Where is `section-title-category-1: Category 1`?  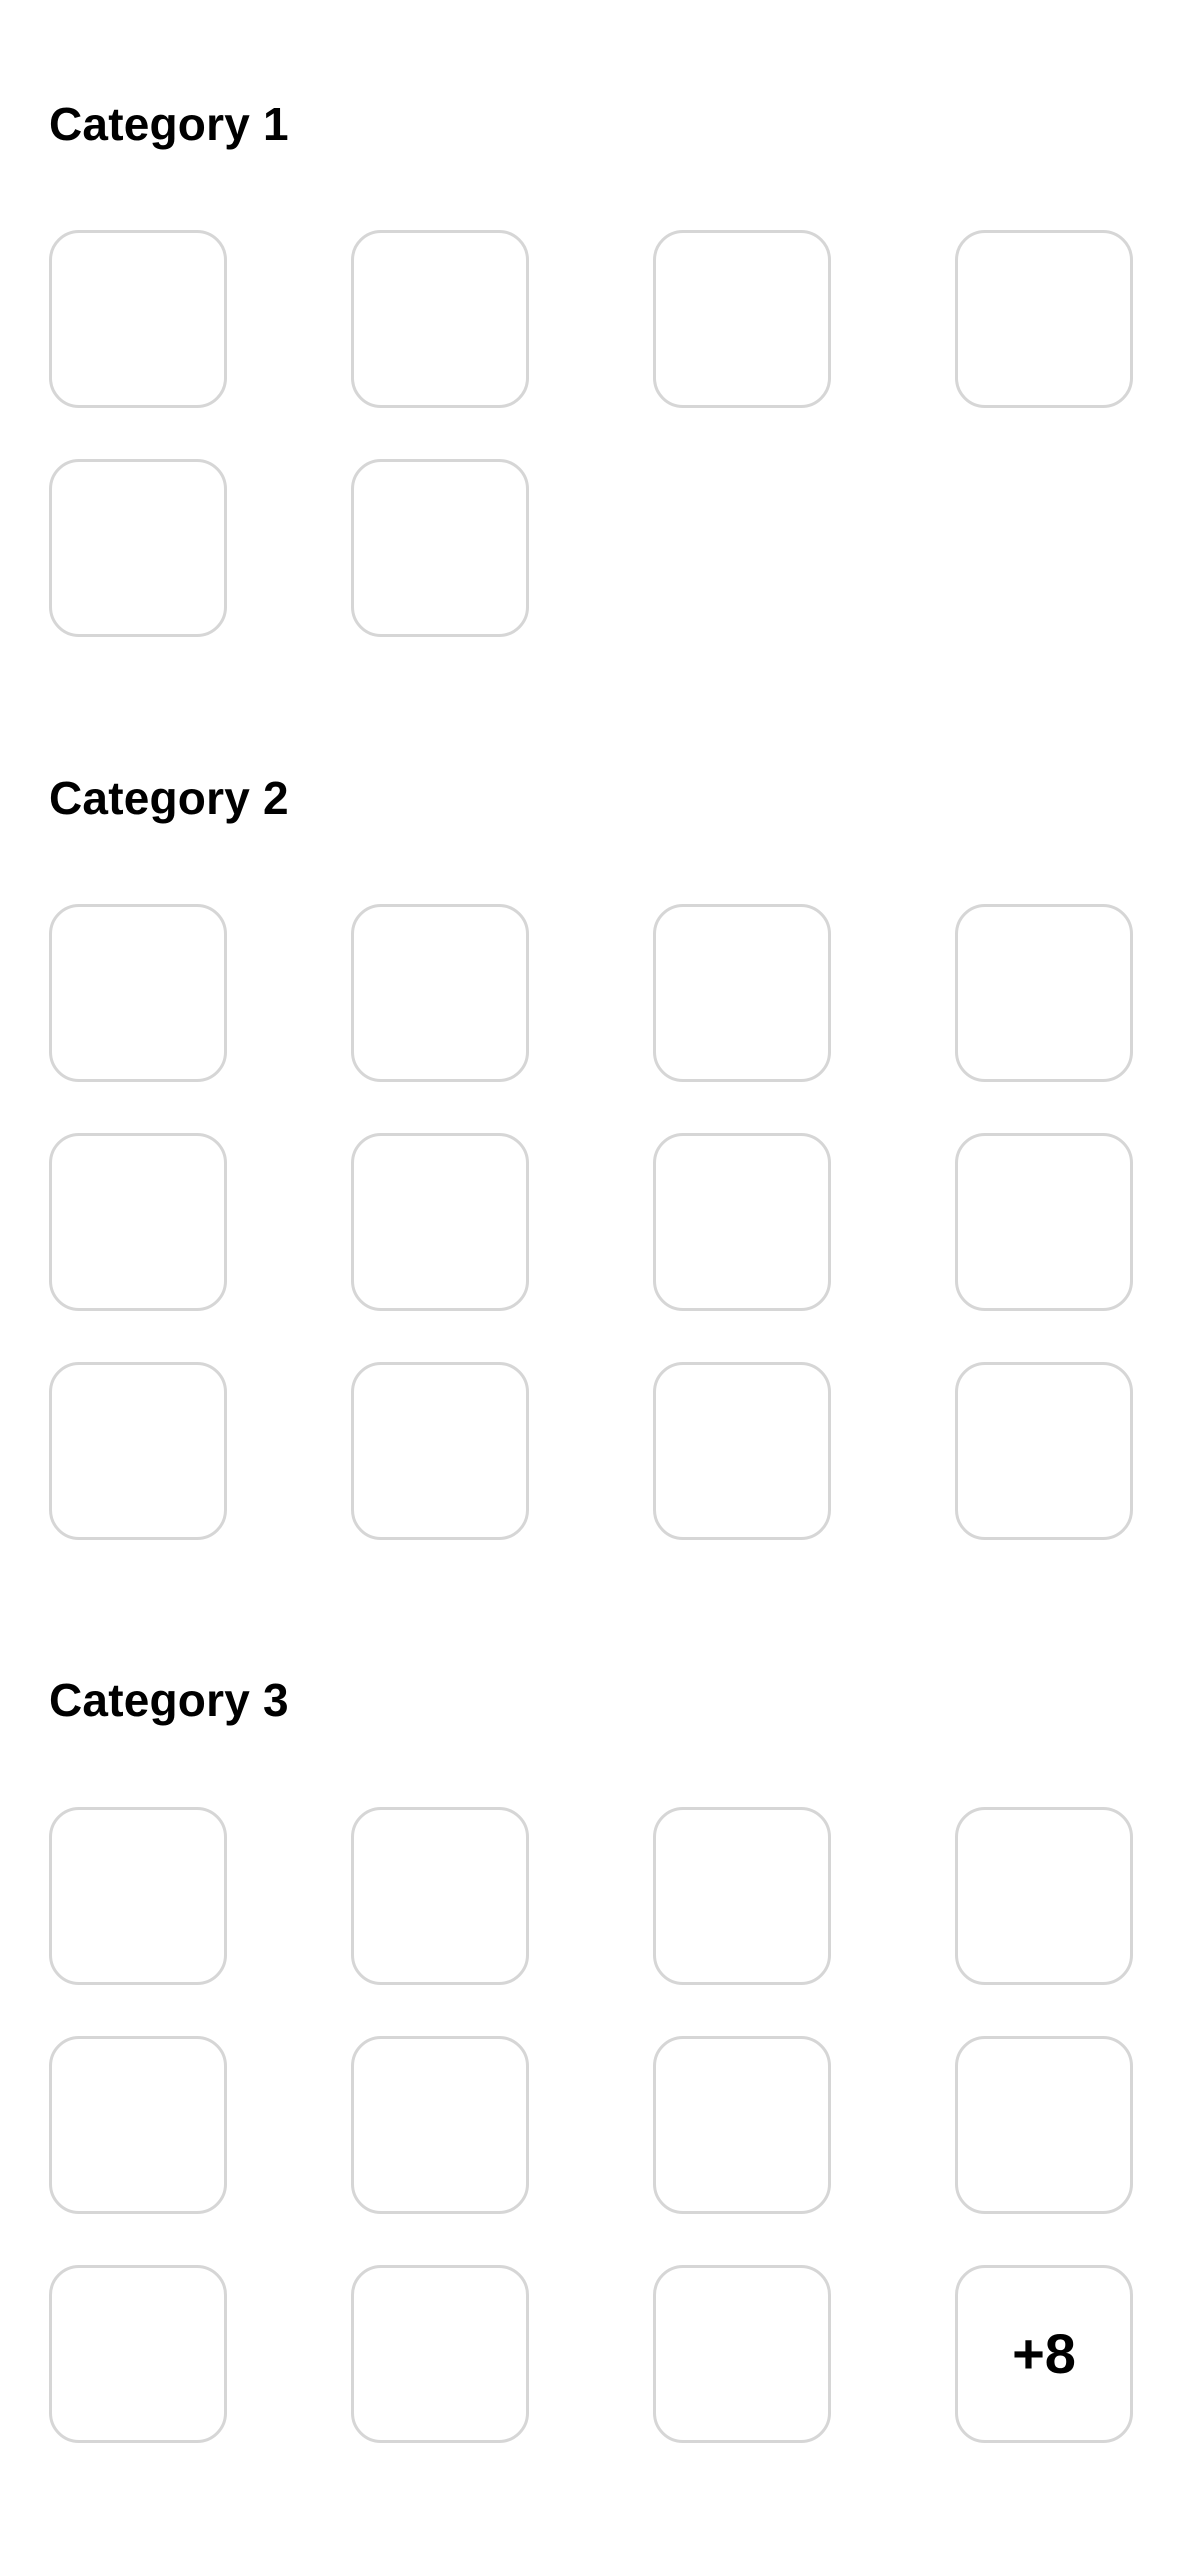 section-title-category-1: Category 1 is located at coordinates (169, 124).